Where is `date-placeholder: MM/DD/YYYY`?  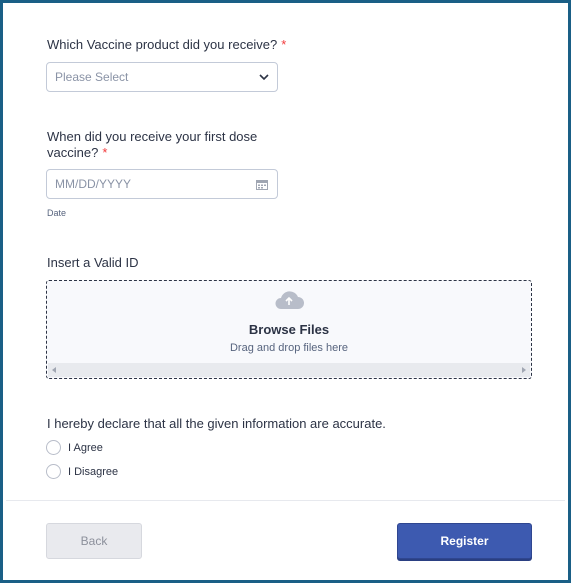 date-placeholder: MM/DD/YYYY is located at coordinates (93, 184).